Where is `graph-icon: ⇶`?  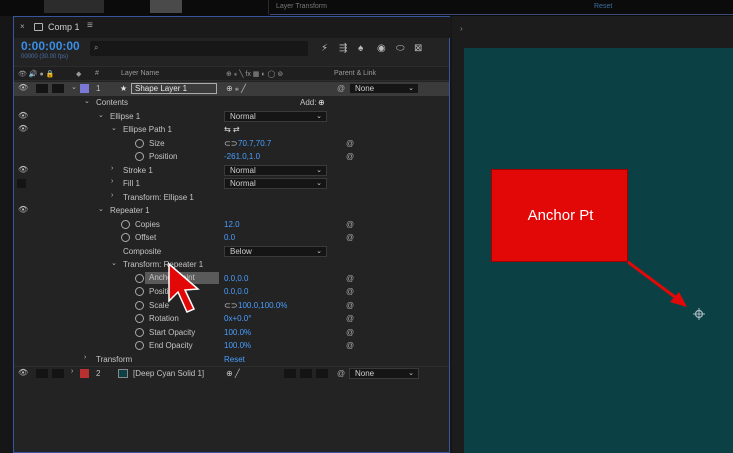 graph-icon: ⇶ is located at coordinates (343, 48).